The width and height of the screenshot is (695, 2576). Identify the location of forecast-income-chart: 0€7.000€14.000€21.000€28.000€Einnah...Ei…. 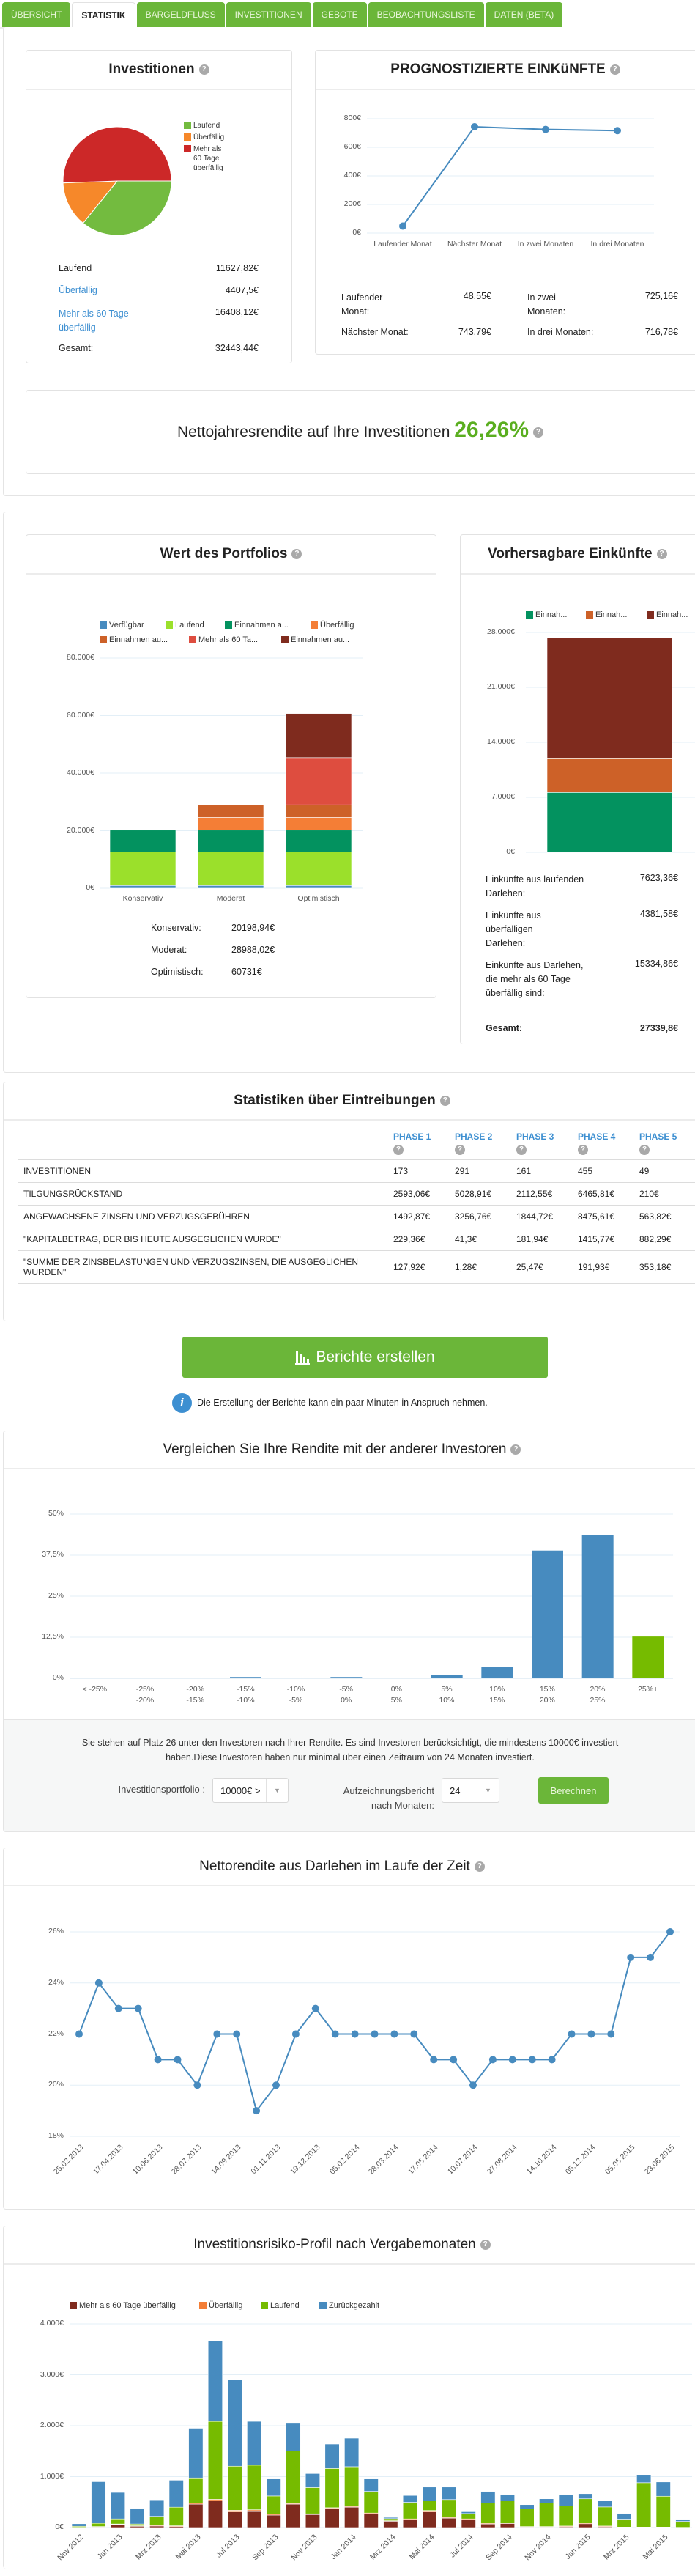
(582, 733).